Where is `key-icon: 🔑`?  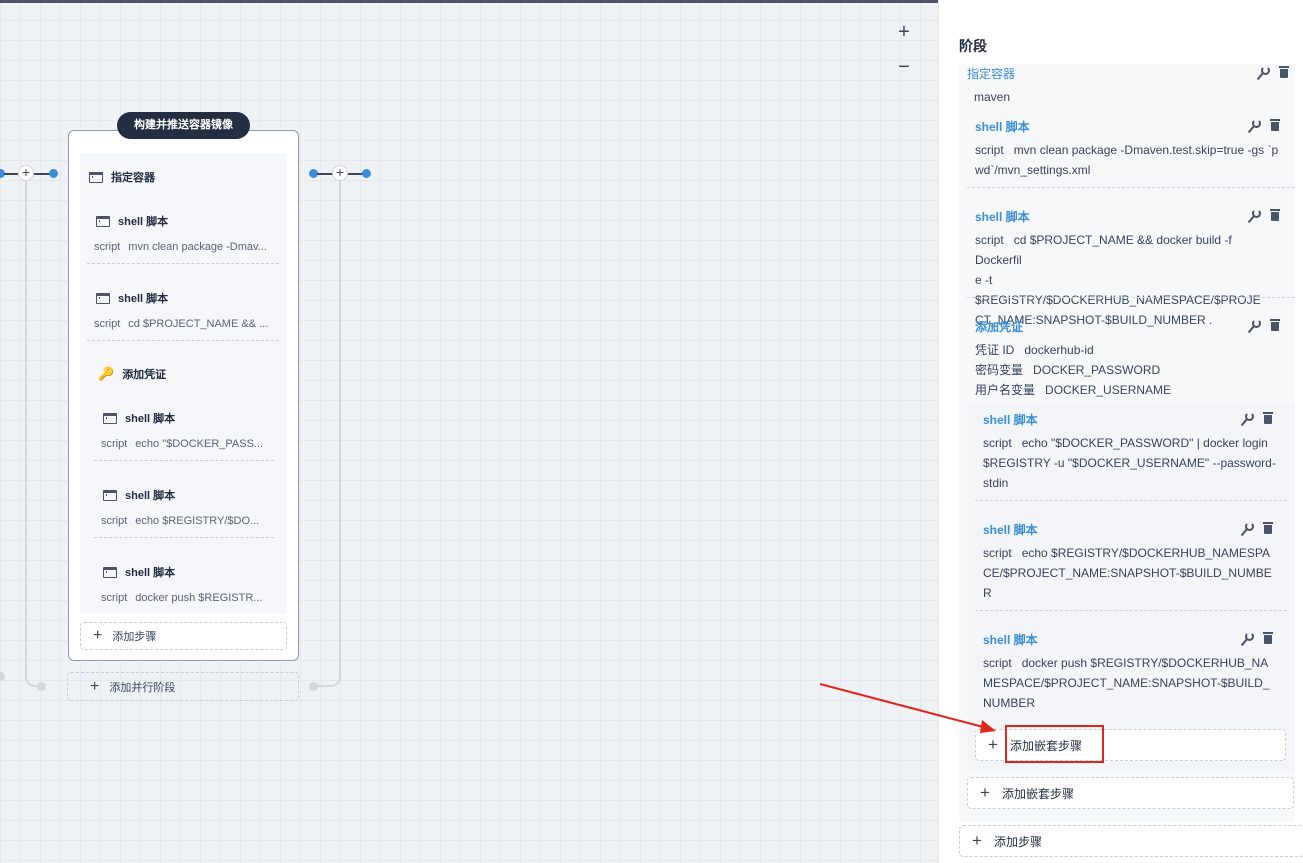
key-icon: 🔑 is located at coordinates (106, 373).